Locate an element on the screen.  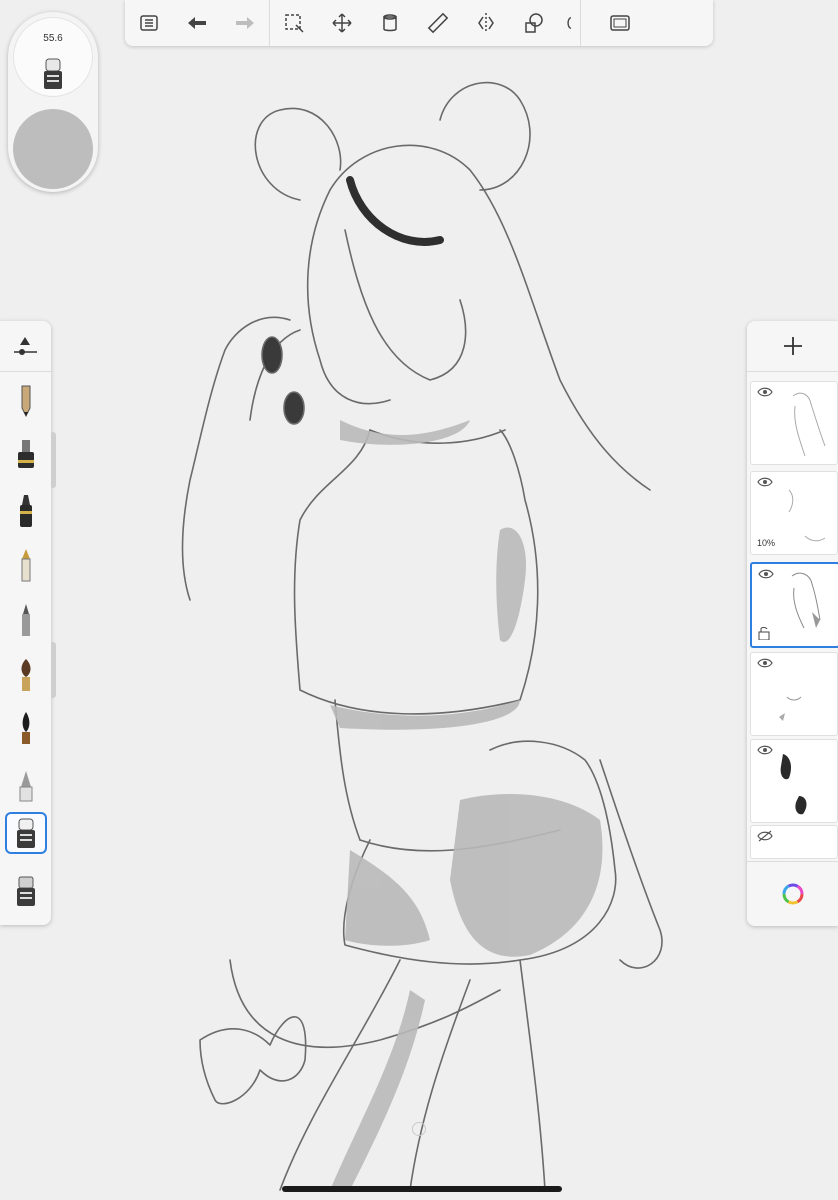
marker-icon is located at coordinates (26, 456).